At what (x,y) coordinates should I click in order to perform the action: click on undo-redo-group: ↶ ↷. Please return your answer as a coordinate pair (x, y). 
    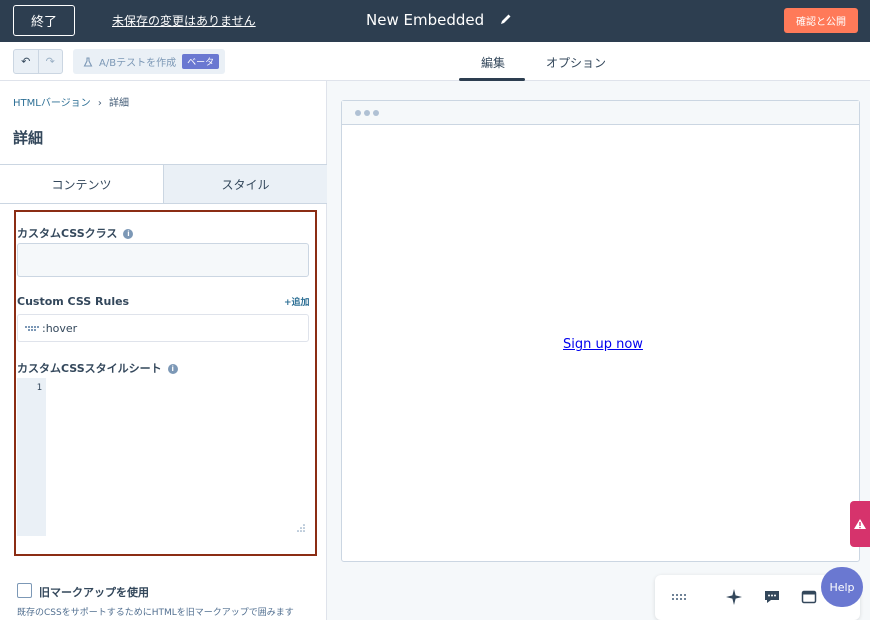
    Looking at the image, I should click on (38, 61).